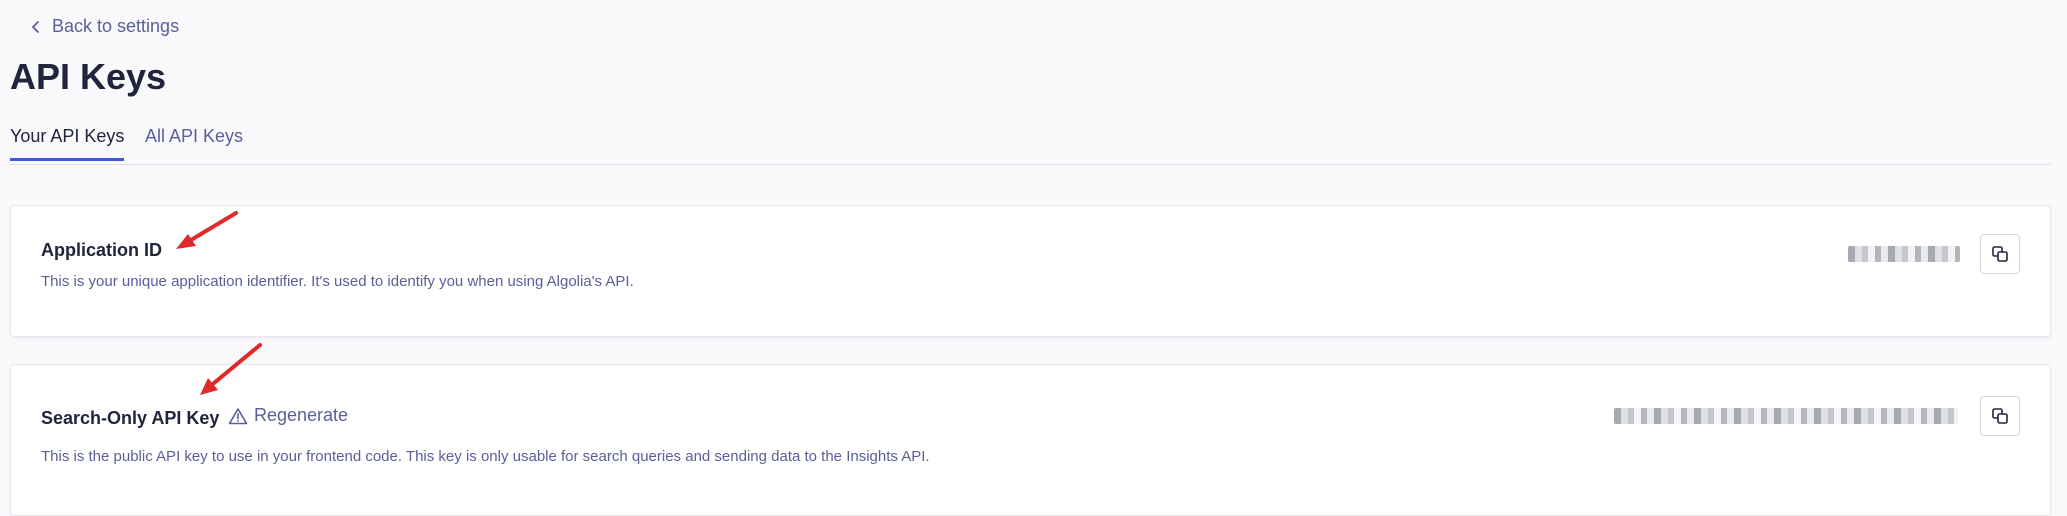  I want to click on search-only-api-key-value-redacted, so click(1786, 416).